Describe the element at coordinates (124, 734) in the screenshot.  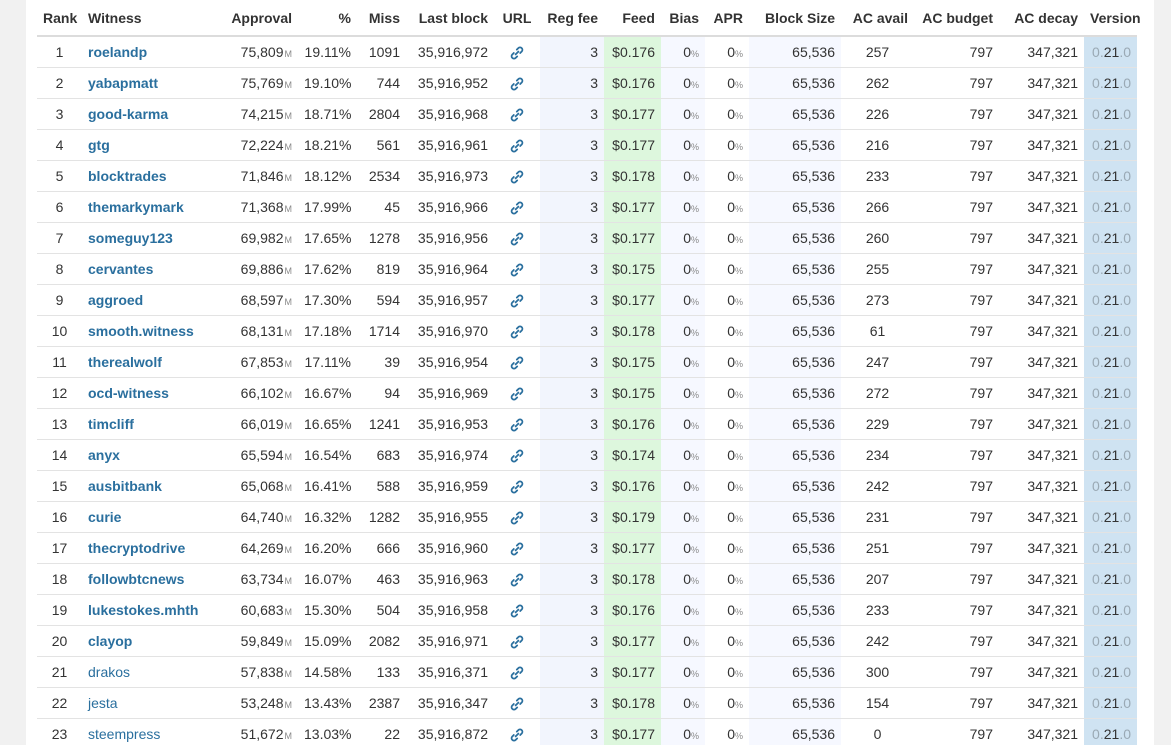
I see `witness-link: steempress` at that location.